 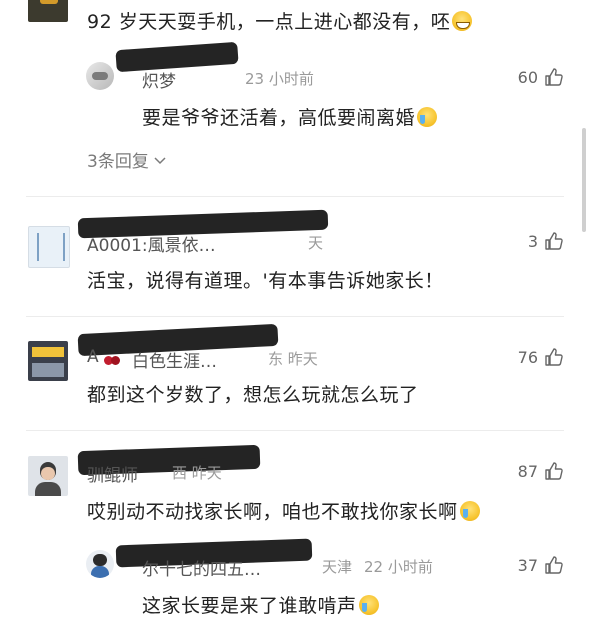 What do you see at coordinates (527, 471) in the screenshot?
I see `like-count: 87` at bounding box center [527, 471].